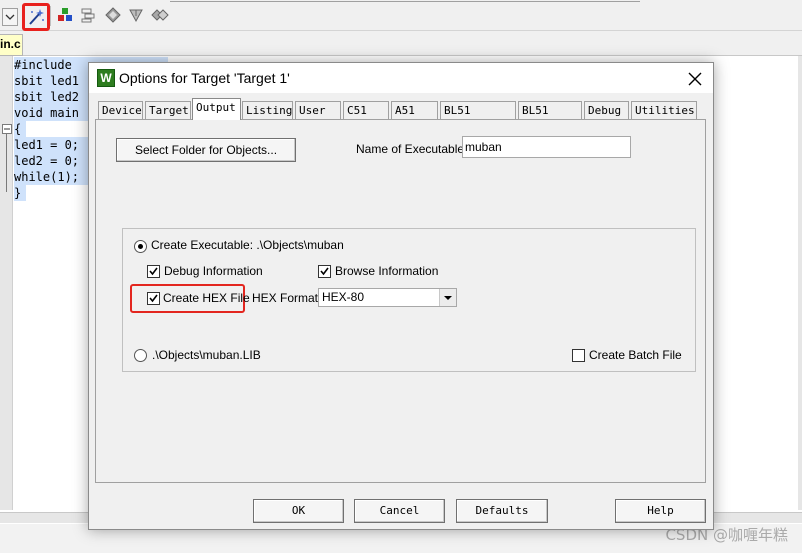  I want to click on create-lib-label: .\Objects\muban.LIB, so click(206, 355).